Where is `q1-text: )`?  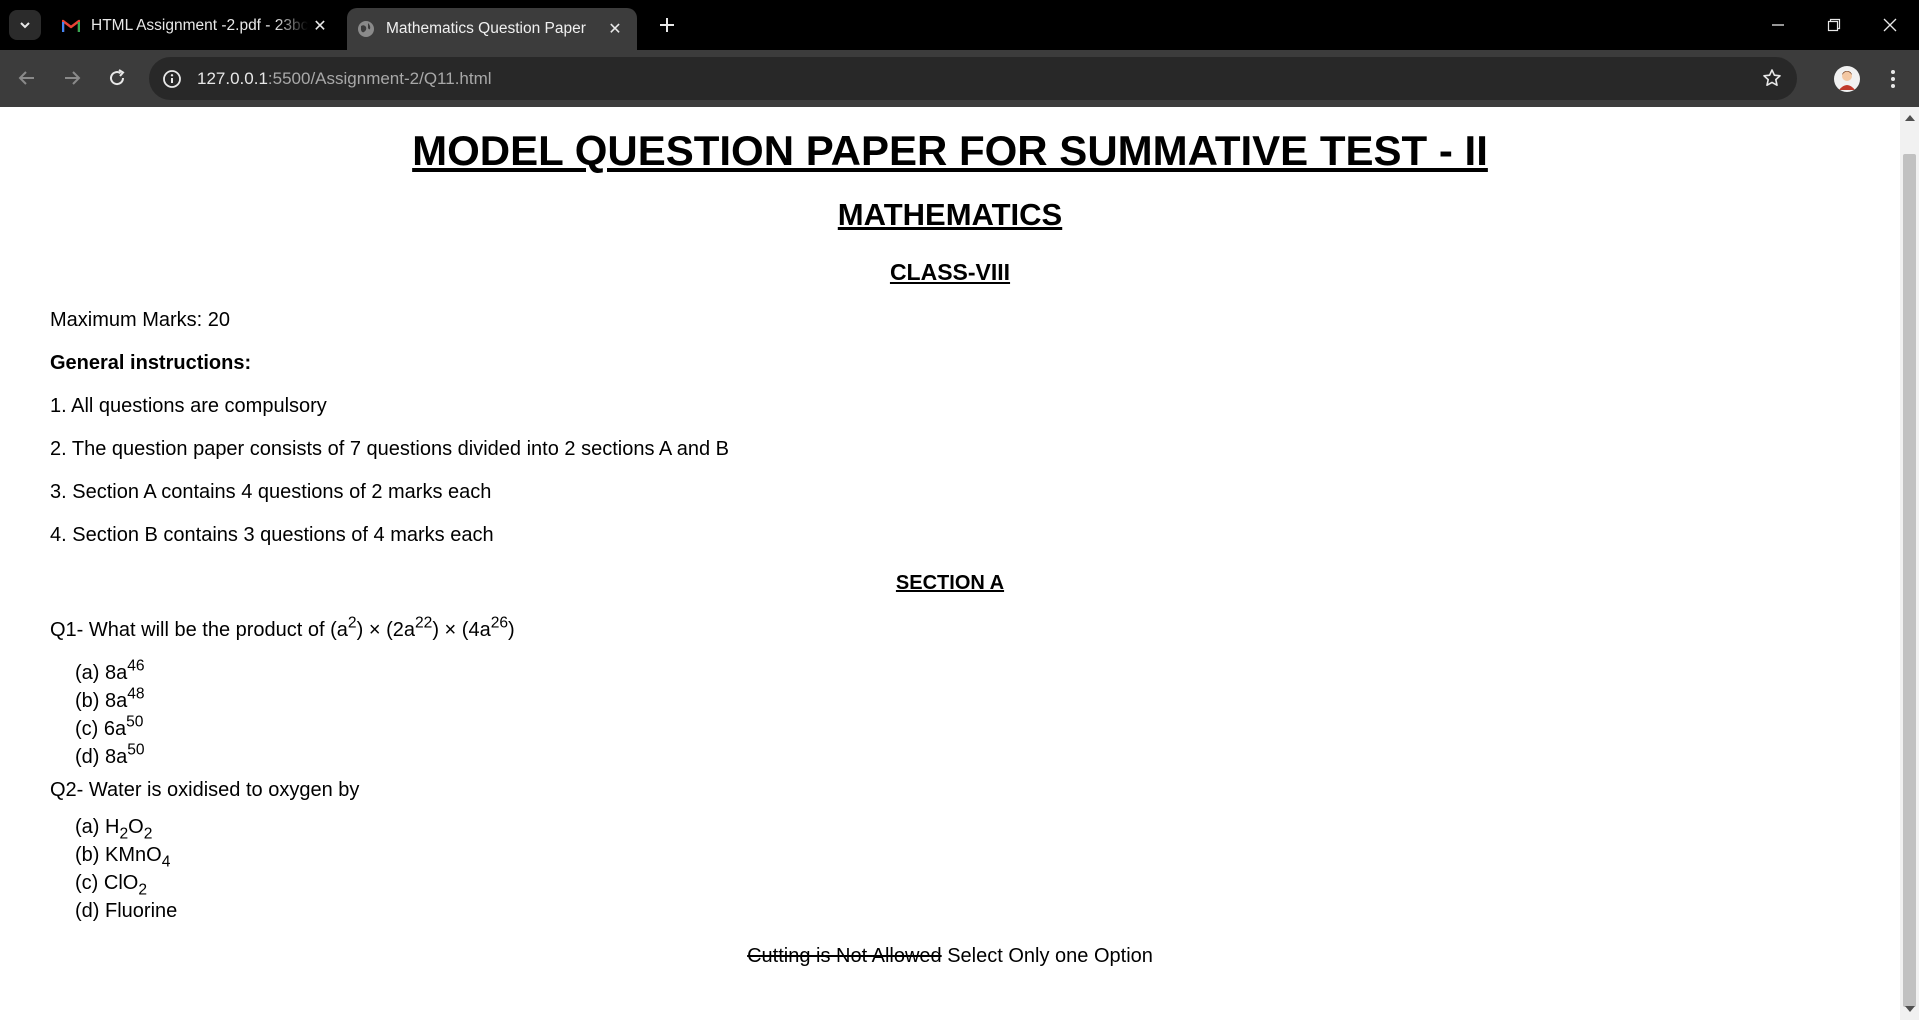
q1-text: ) is located at coordinates (511, 630).